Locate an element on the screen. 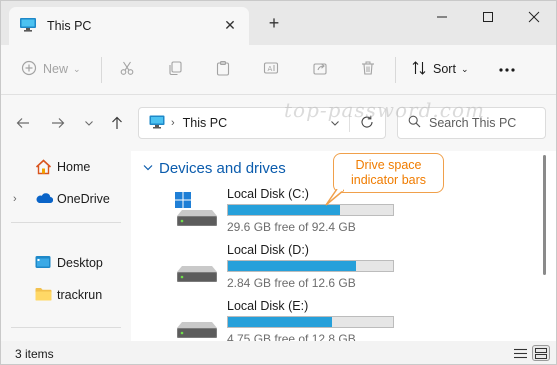  rename-button: A is located at coordinates (271, 69).